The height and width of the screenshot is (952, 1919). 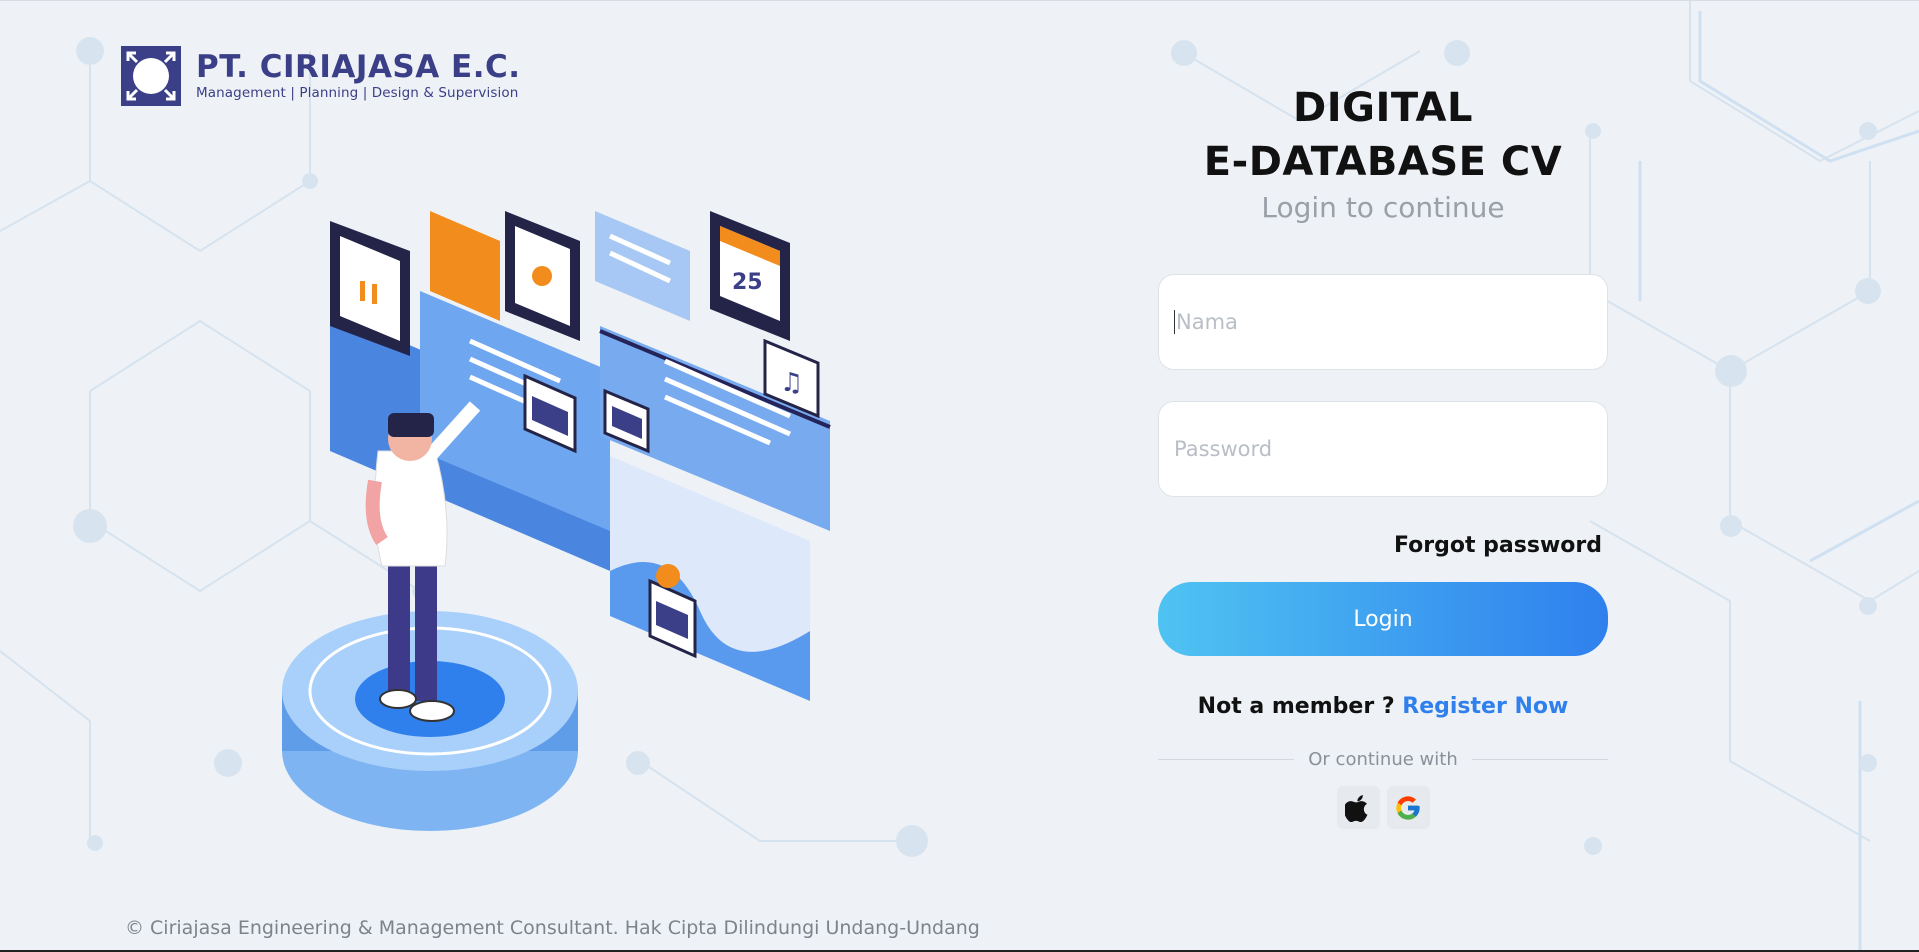 What do you see at coordinates (1383, 162) in the screenshot?
I see `page-title-line2: E-DATABASE CV` at bounding box center [1383, 162].